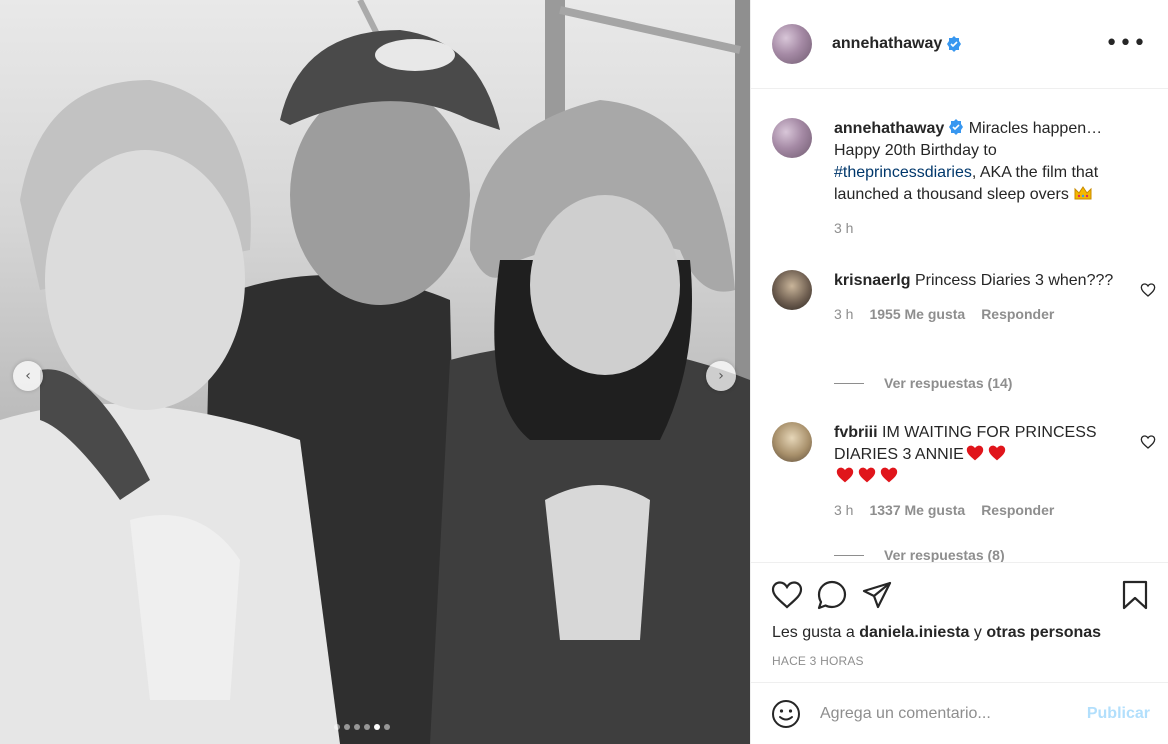  I want to click on comment-username: fvbriii, so click(856, 432).